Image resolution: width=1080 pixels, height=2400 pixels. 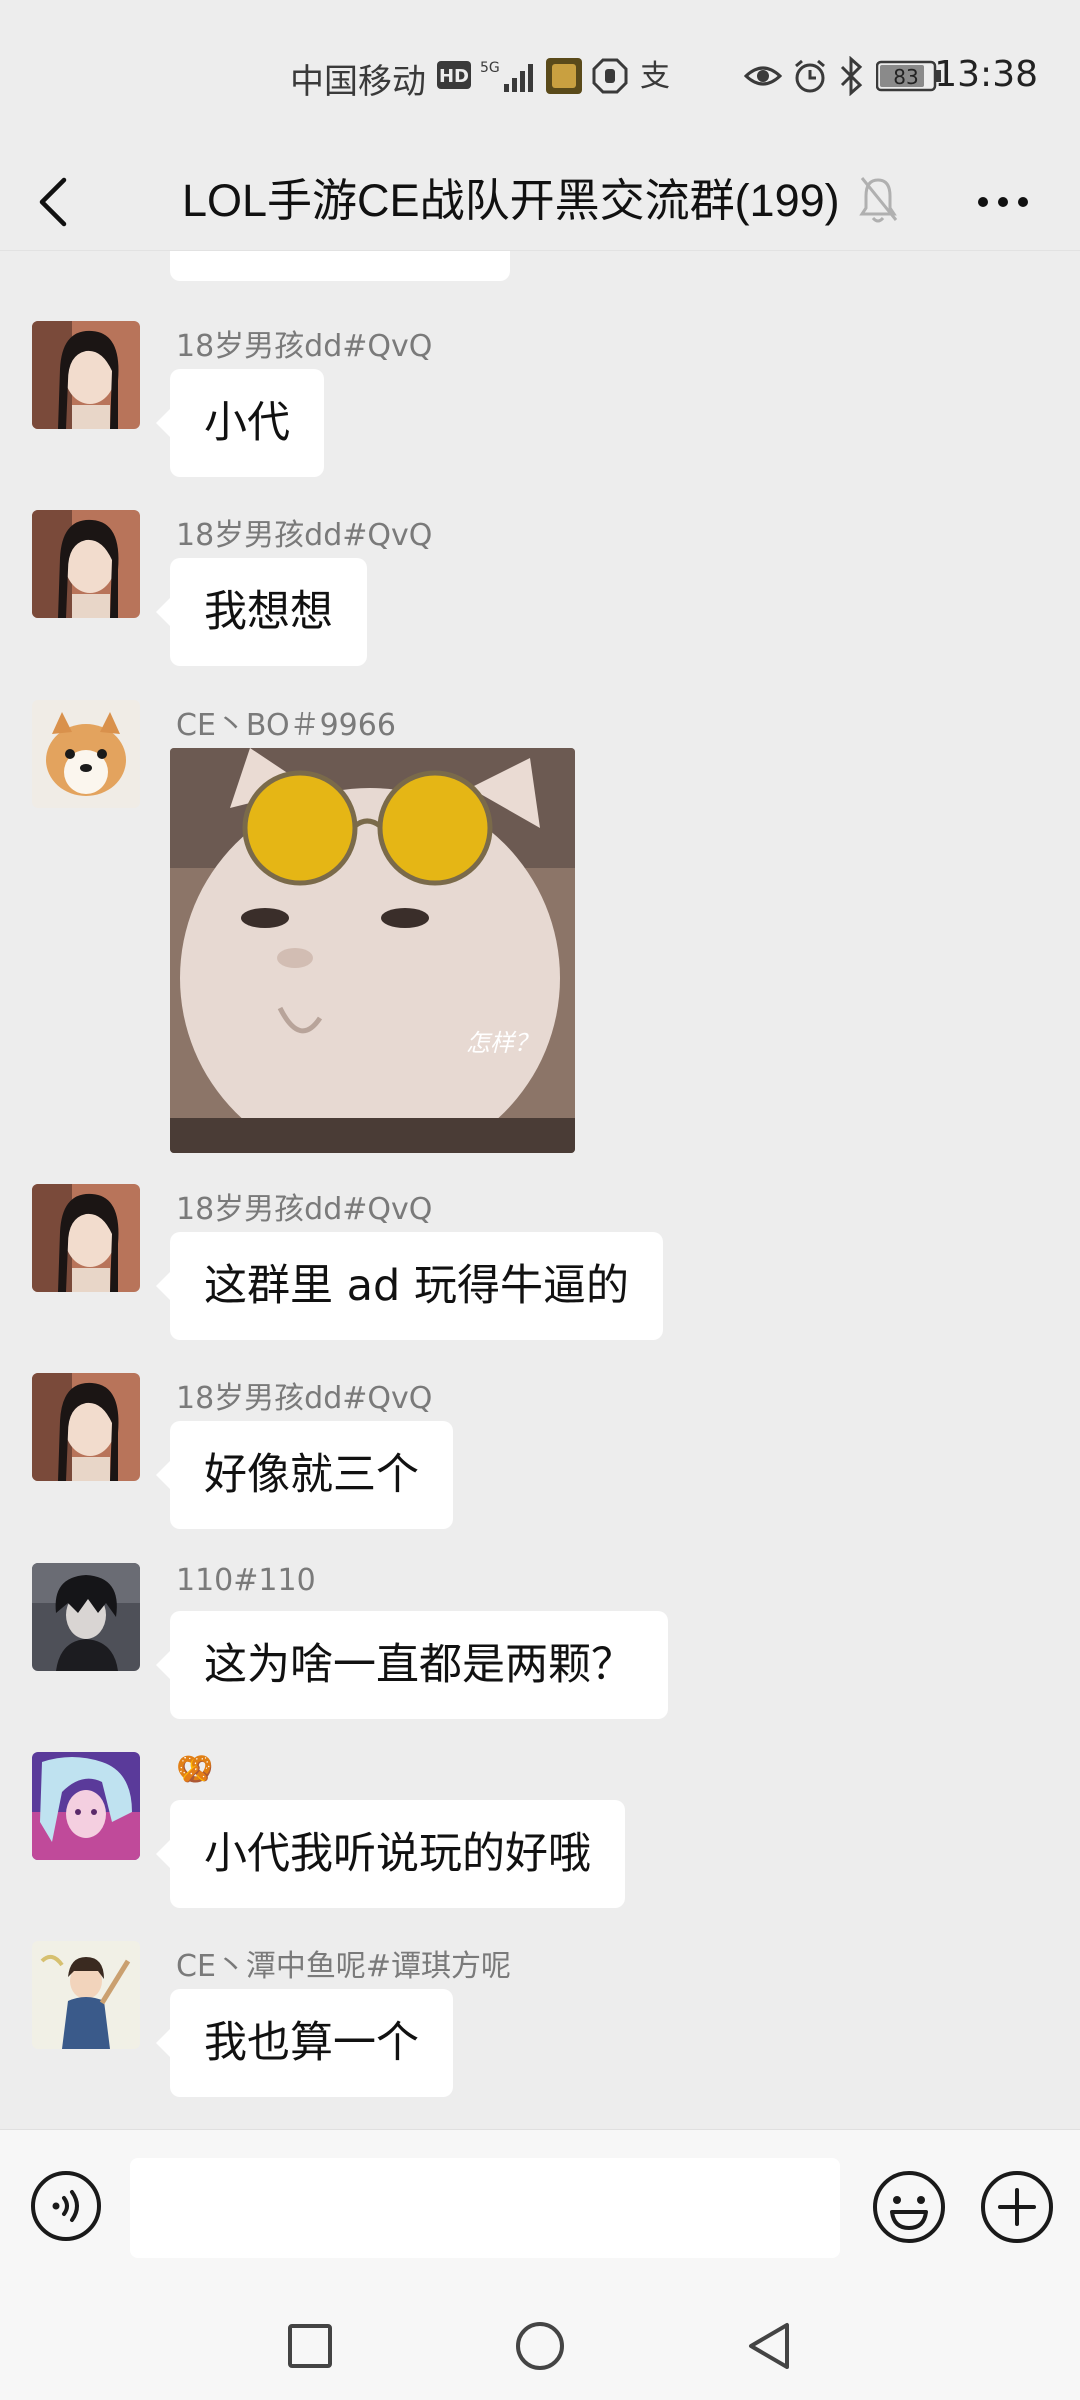 I want to click on message-bubble: 这为啥一直都是两颗？, so click(x=412, y=1665).